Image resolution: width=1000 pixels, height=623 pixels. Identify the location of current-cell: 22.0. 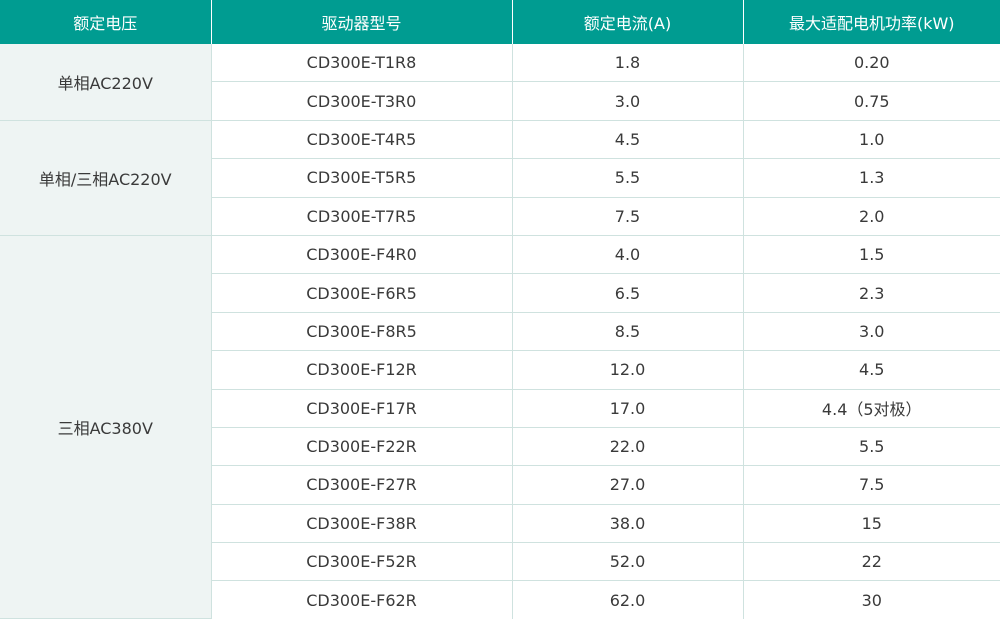
(628, 447).